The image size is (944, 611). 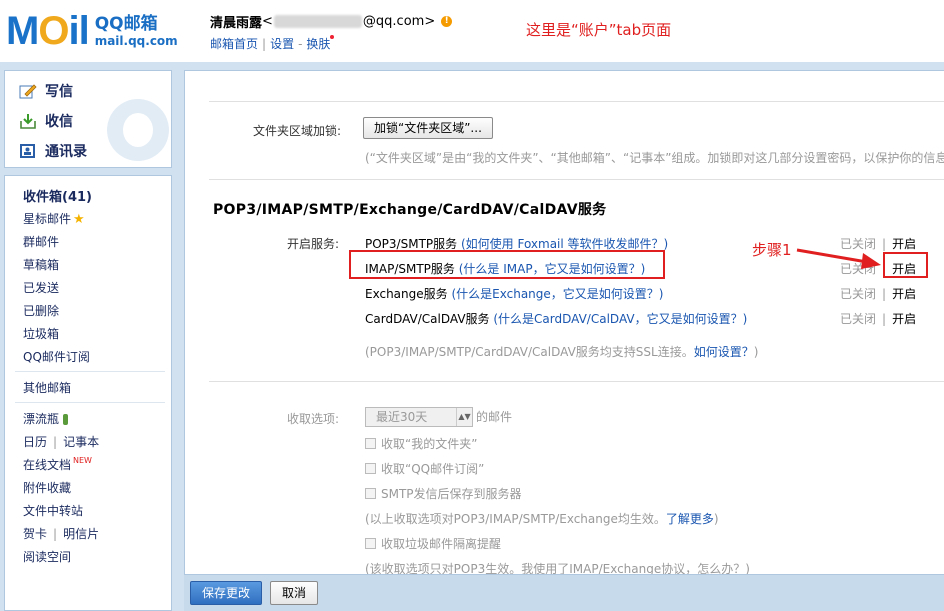 What do you see at coordinates (82, 460) in the screenshot?
I see `new-badge: NEW` at bounding box center [82, 460].